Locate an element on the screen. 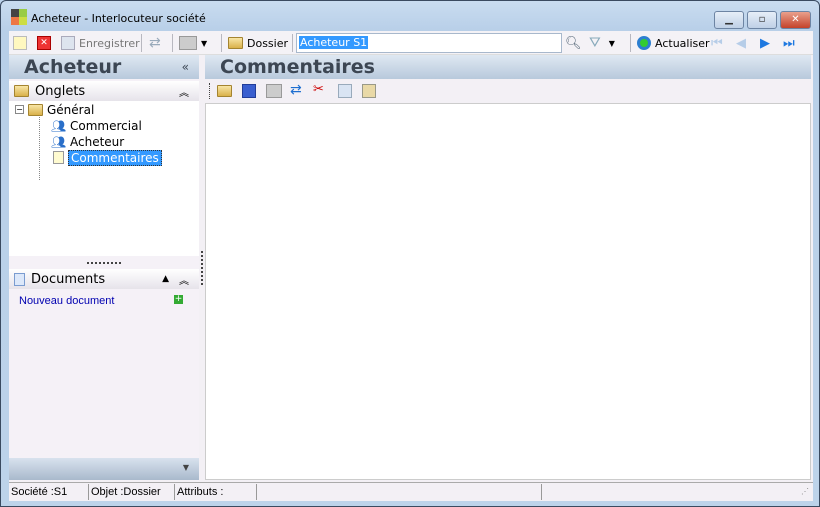 This screenshot has height=507, width=820. search-button: 🔍︎ is located at coordinates (573, 43).